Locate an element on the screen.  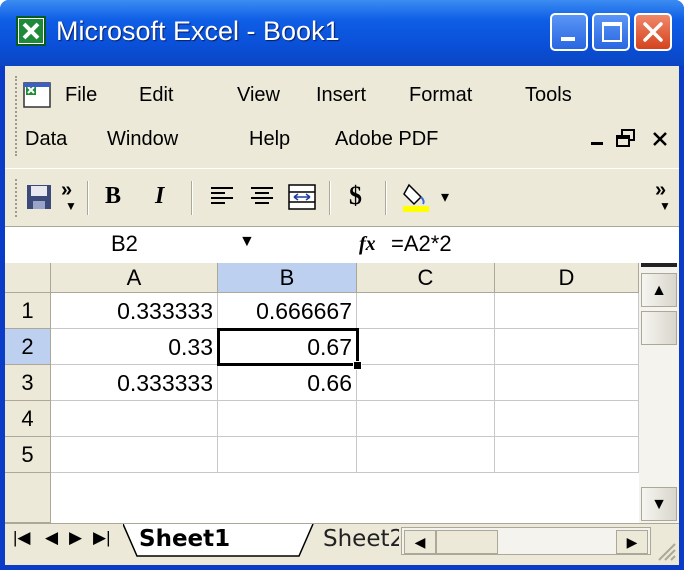
workbook-doc-icon is located at coordinates (37, 95).